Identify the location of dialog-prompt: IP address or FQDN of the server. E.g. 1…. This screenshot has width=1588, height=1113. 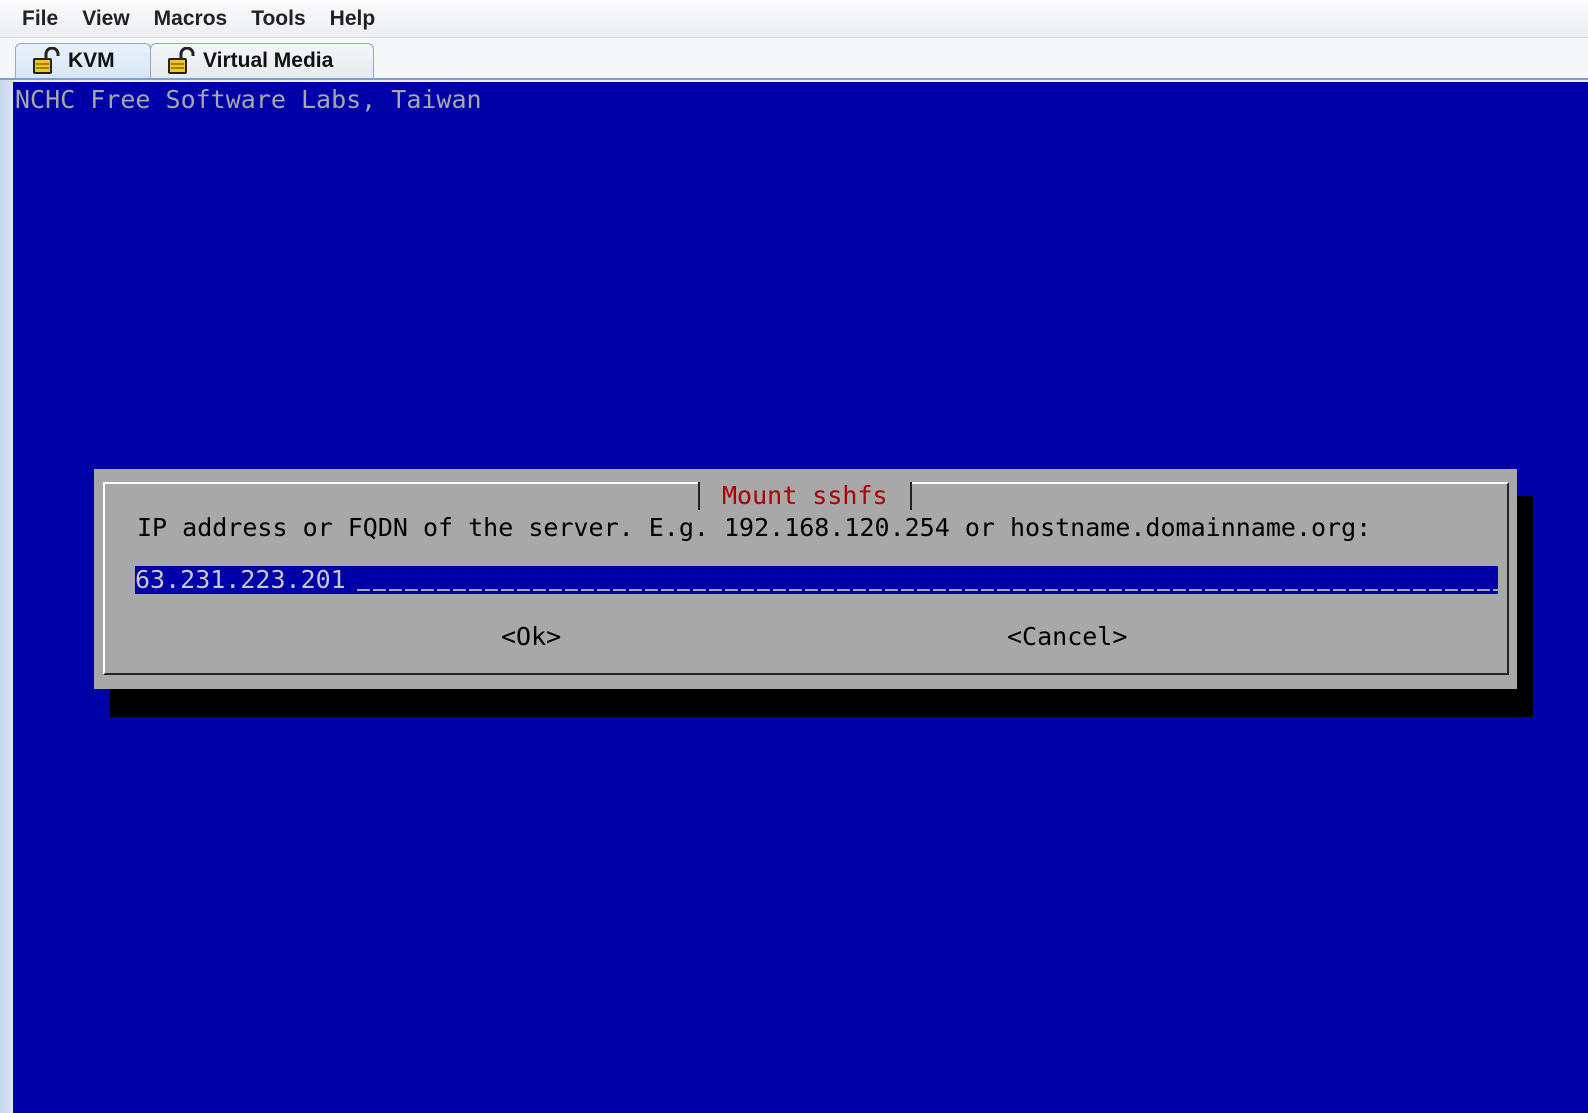
(754, 527).